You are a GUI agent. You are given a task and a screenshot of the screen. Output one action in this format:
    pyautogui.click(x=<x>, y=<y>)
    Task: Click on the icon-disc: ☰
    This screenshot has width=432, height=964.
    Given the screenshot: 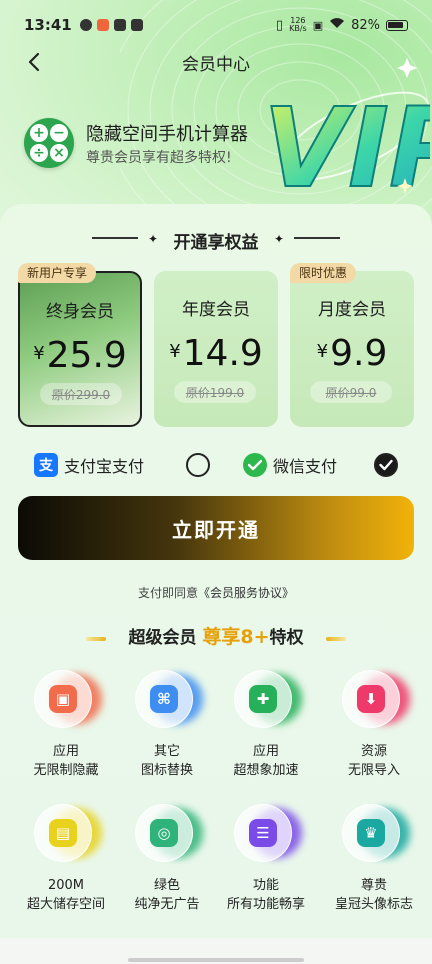 What is the action you would take?
    pyautogui.click(x=263, y=833)
    